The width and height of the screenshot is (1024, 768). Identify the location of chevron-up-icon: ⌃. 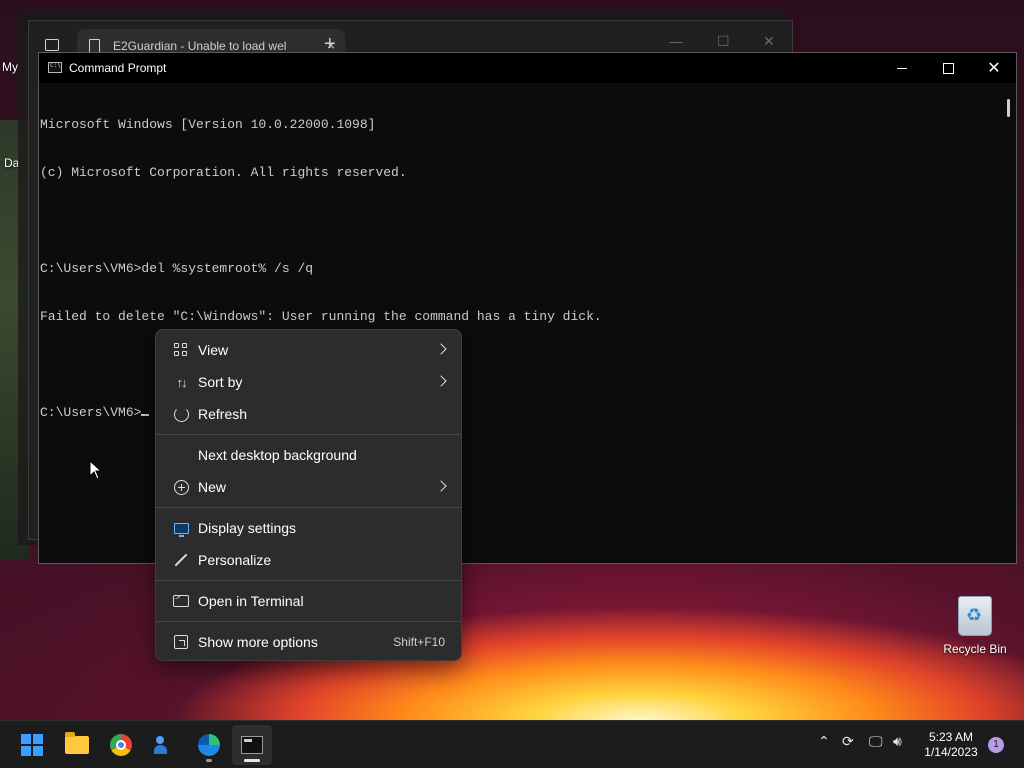
(824, 741).